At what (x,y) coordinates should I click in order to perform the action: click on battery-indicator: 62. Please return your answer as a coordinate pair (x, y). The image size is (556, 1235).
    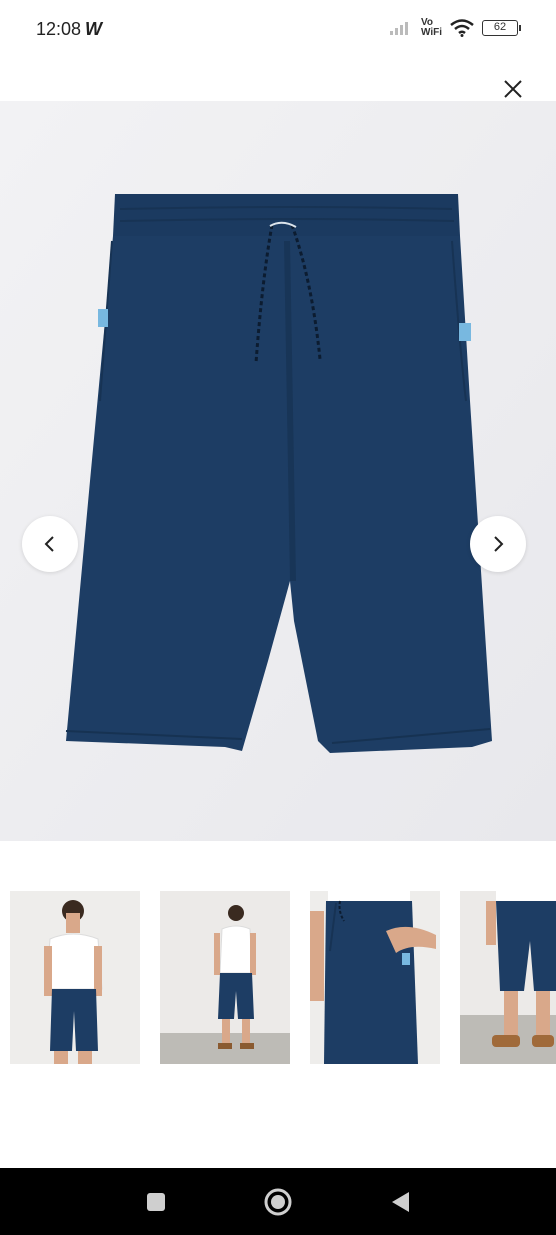
    Looking at the image, I should click on (501, 28).